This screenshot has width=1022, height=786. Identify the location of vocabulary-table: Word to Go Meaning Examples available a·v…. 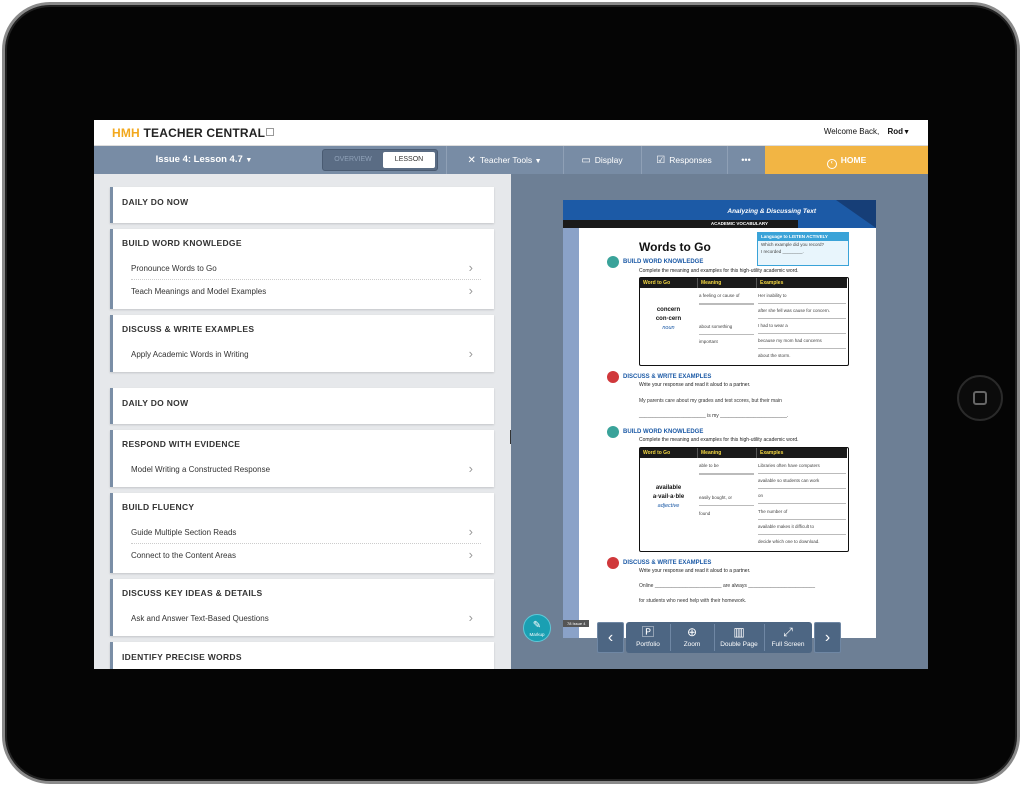
(744, 499).